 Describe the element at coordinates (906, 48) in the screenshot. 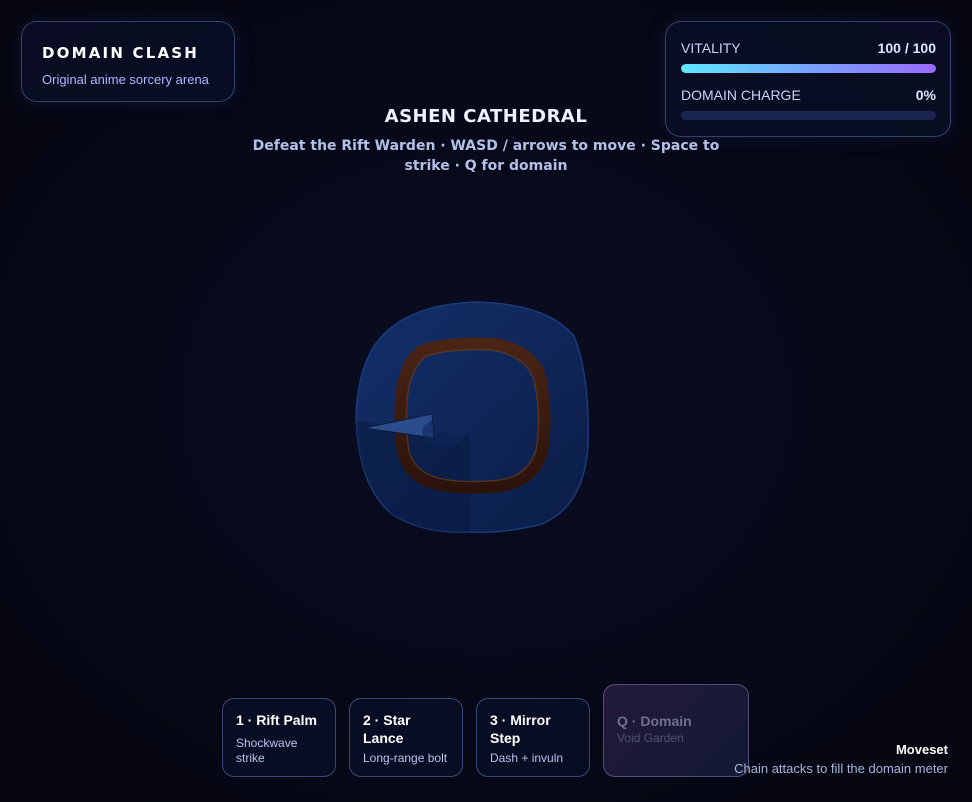

I see `vitality-value: 100 / 100` at that location.